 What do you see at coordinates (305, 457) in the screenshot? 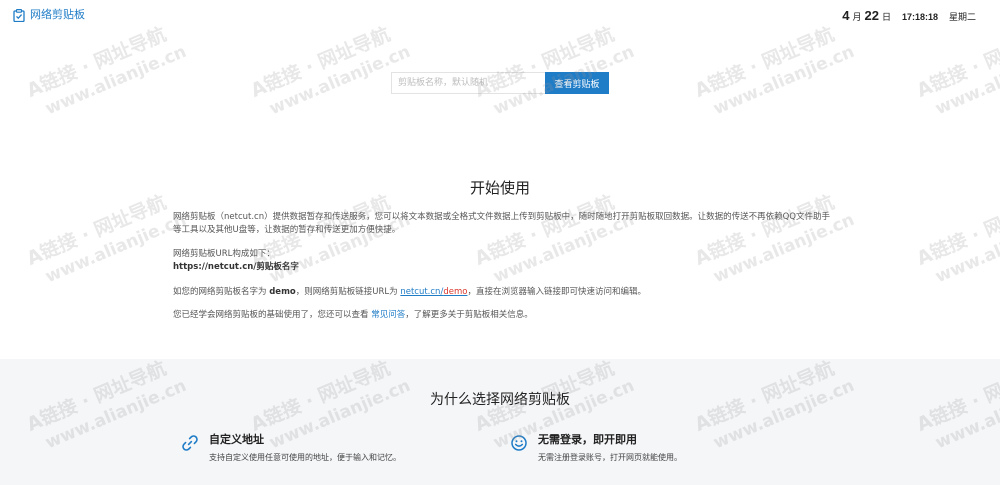
I see `feature-description: 支持自定义使用任意可使用的地址，便于输入和记忆。` at bounding box center [305, 457].